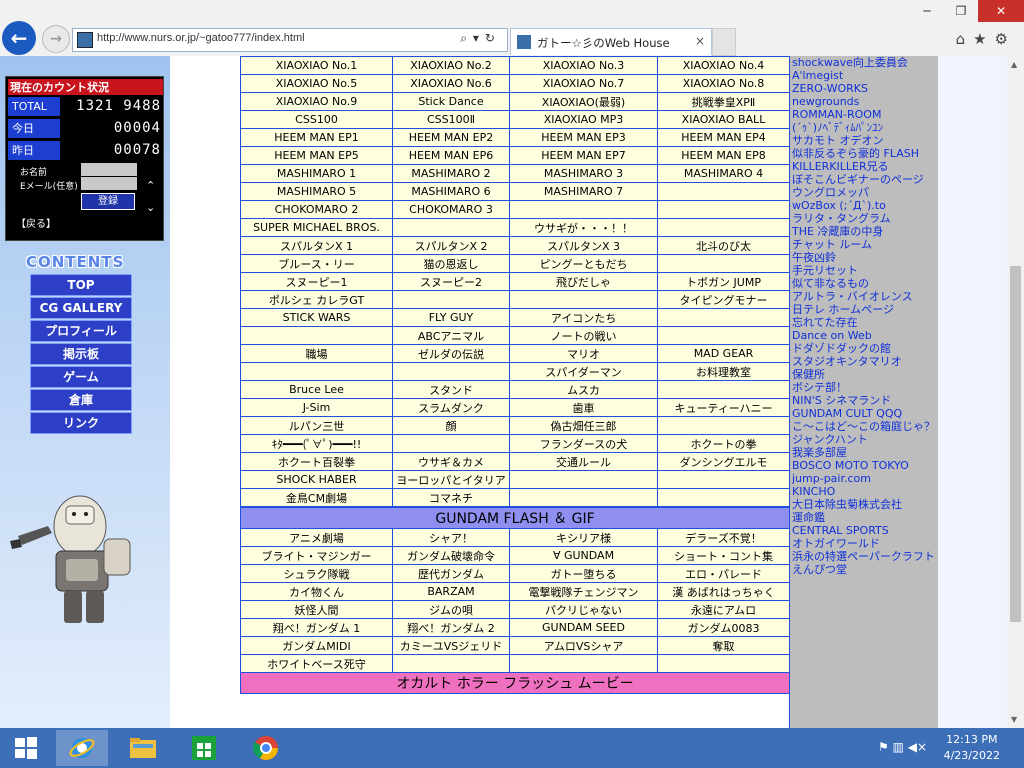 The width and height of the screenshot is (1024, 768). I want to click on flash-cell: MASHIMARO 3, so click(583, 173).